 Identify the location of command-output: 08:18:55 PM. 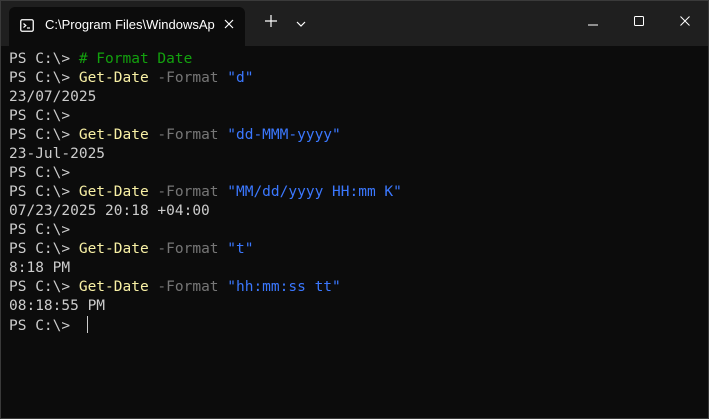
(57, 306).